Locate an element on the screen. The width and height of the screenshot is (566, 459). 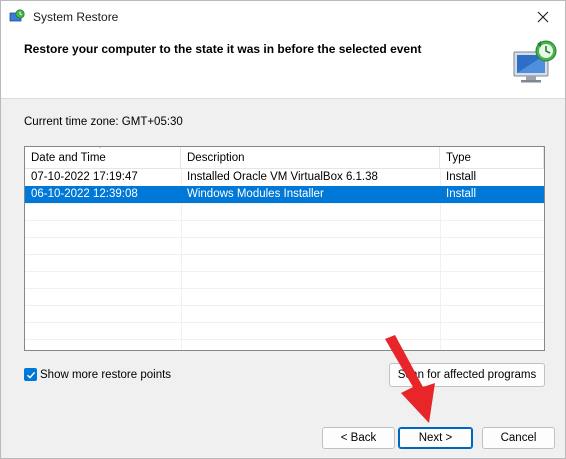
show-more-restore-points: Show more restore points is located at coordinates (97, 374).